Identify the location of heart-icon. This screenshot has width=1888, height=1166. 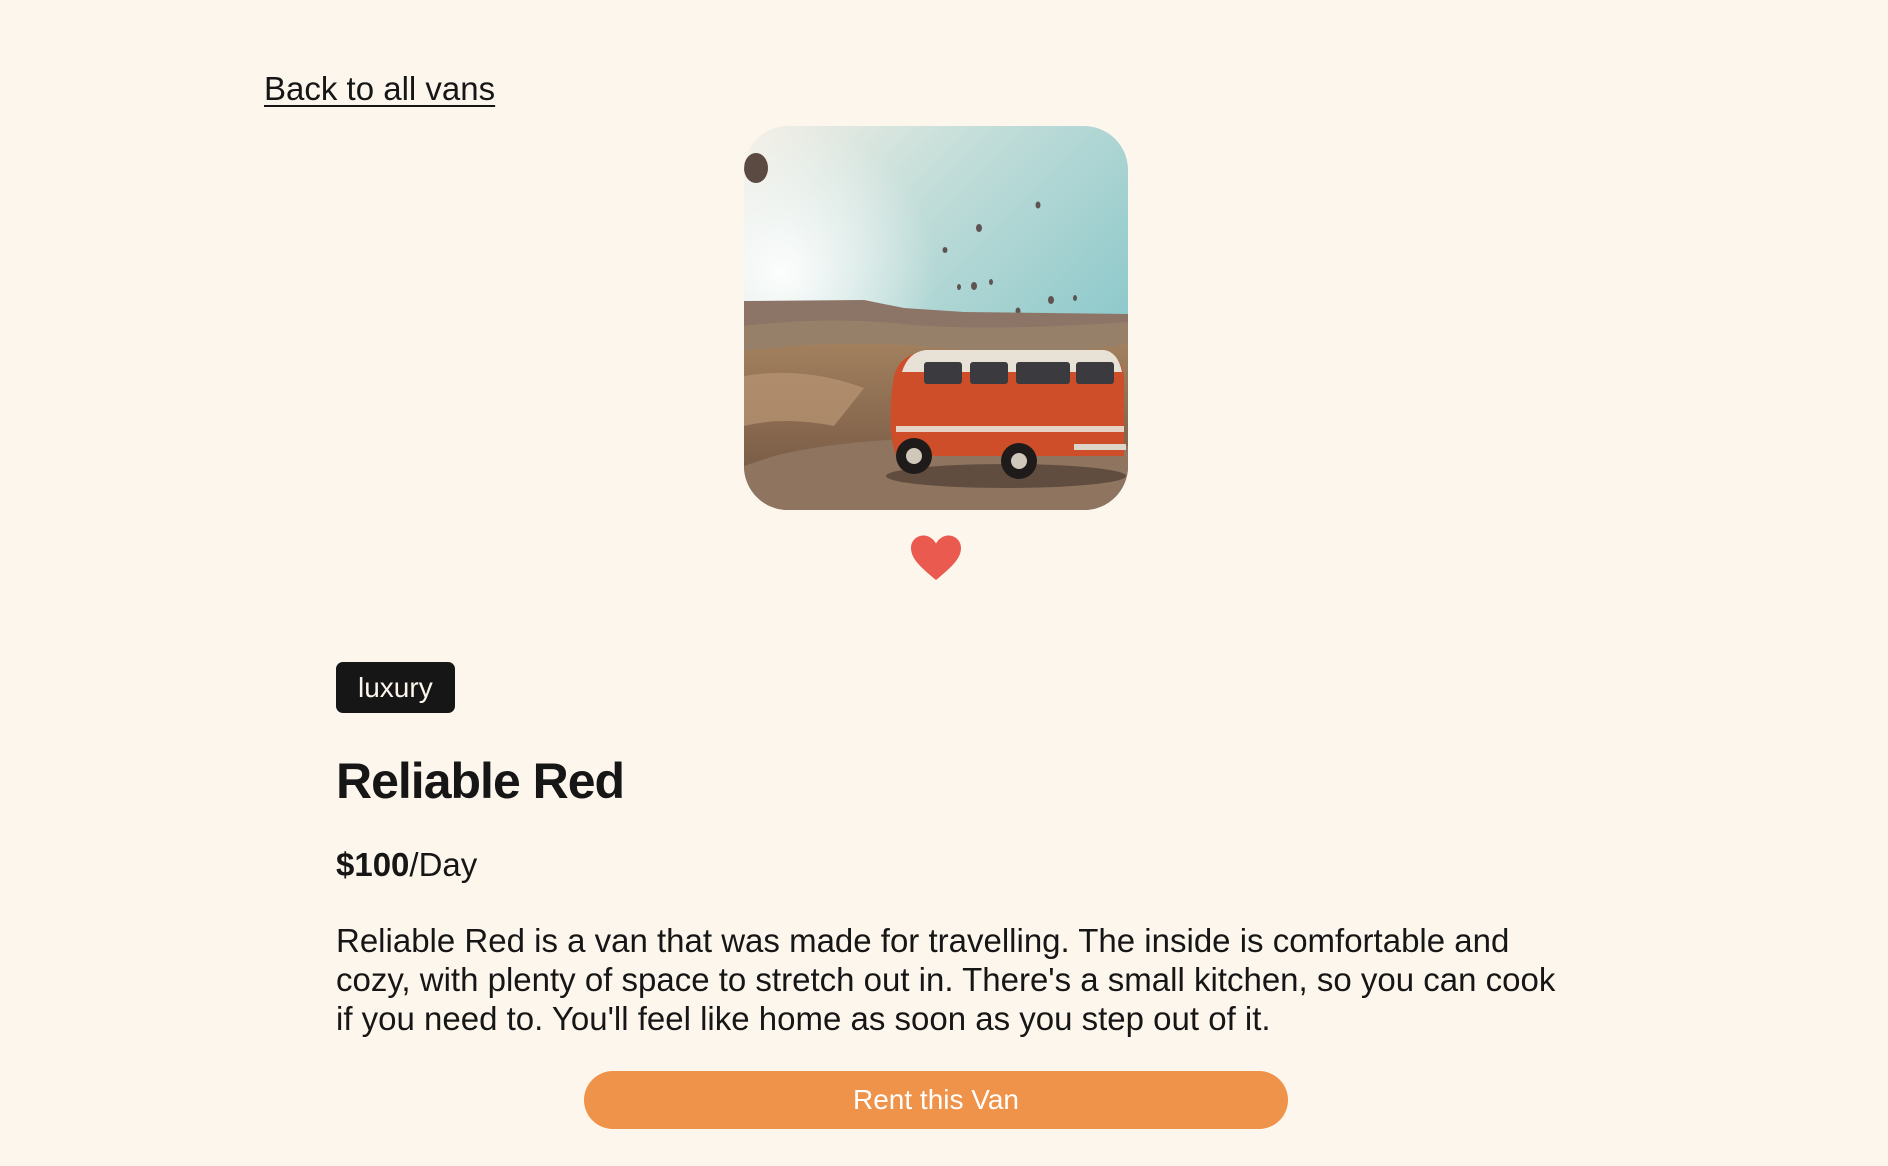
(936, 558).